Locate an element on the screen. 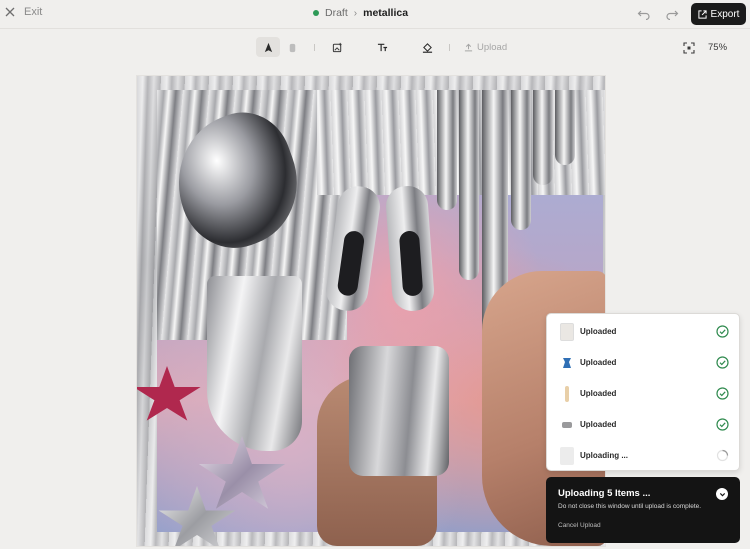  pointer-icon is located at coordinates (268, 47).